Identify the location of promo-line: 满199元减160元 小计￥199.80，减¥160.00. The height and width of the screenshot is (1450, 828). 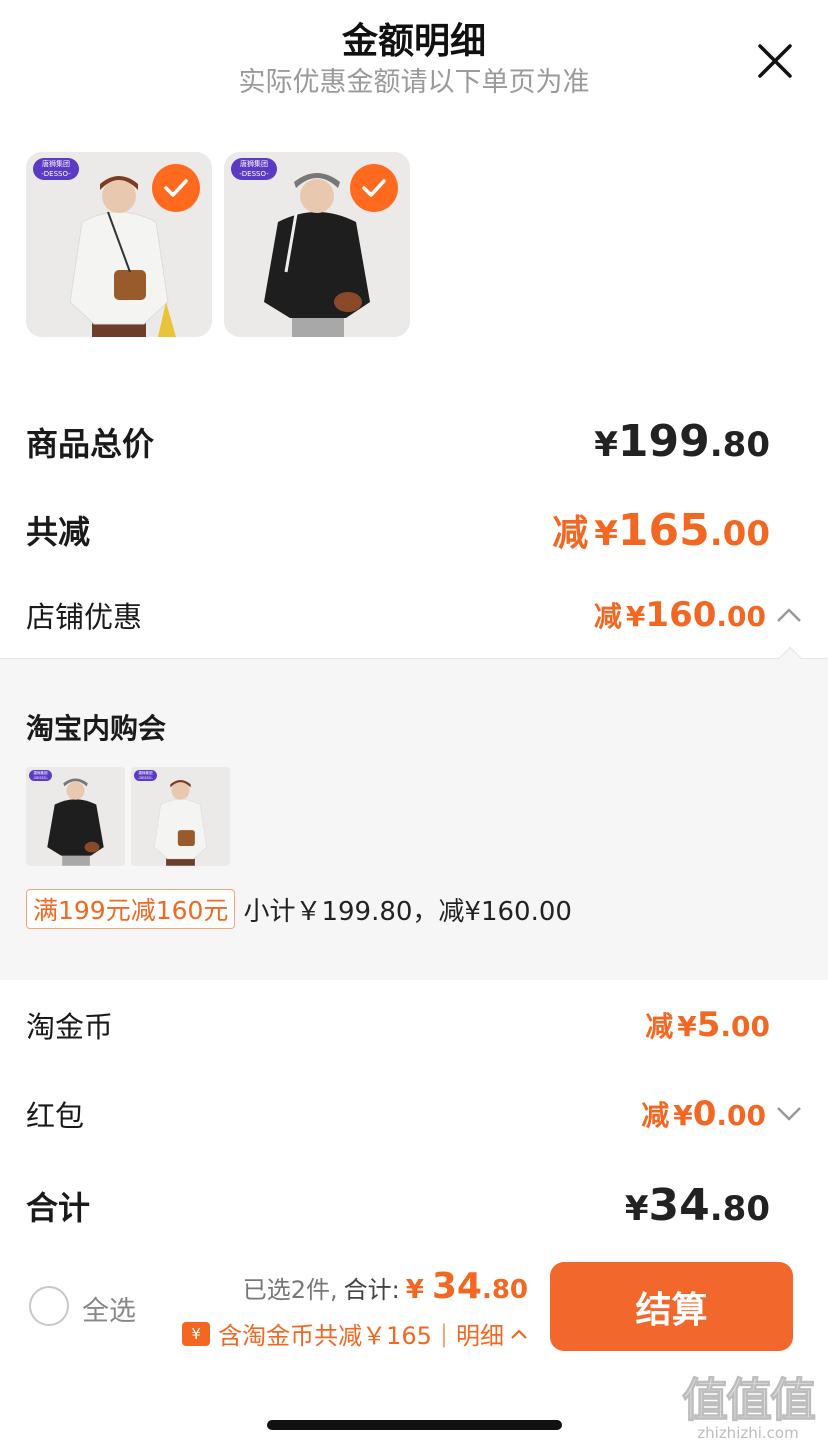
(299, 909).